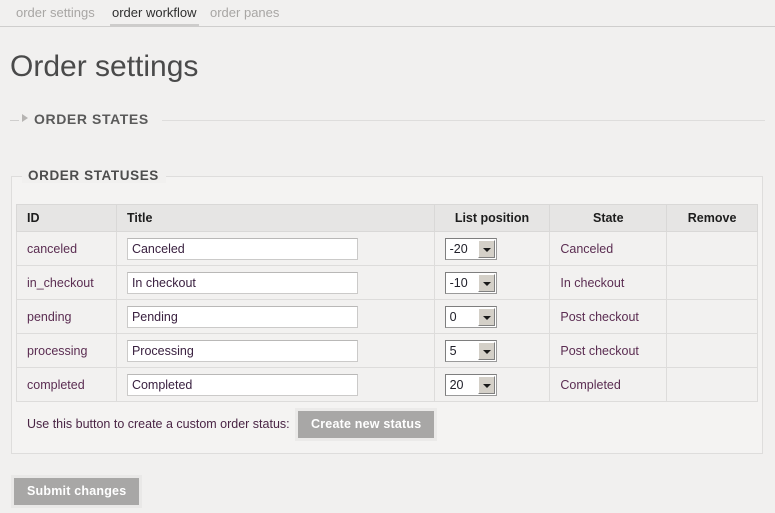 The width and height of the screenshot is (775, 513). I want to click on cell-list-position: -20, so click(492, 248).